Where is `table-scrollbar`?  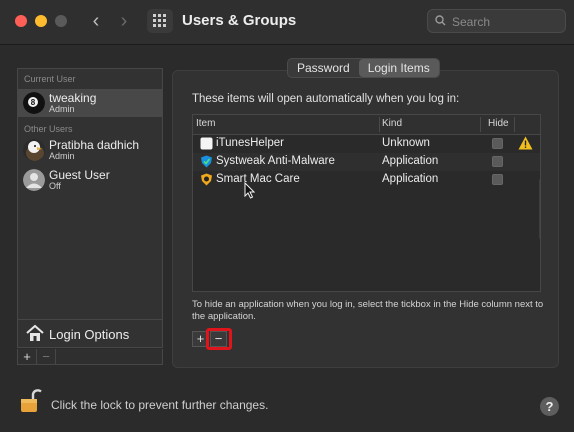
table-scrollbar is located at coordinates (539, 209).